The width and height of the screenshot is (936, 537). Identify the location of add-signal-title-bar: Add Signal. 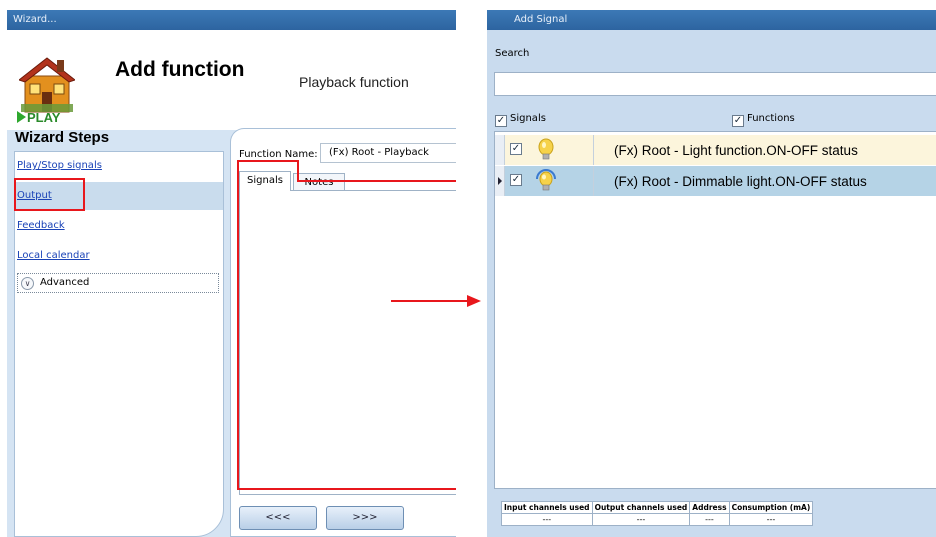
(711, 20).